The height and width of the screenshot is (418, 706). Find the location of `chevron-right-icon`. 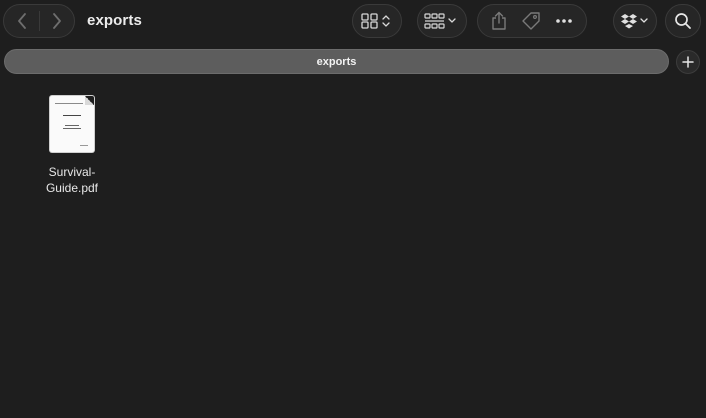

chevron-right-icon is located at coordinates (57, 21).